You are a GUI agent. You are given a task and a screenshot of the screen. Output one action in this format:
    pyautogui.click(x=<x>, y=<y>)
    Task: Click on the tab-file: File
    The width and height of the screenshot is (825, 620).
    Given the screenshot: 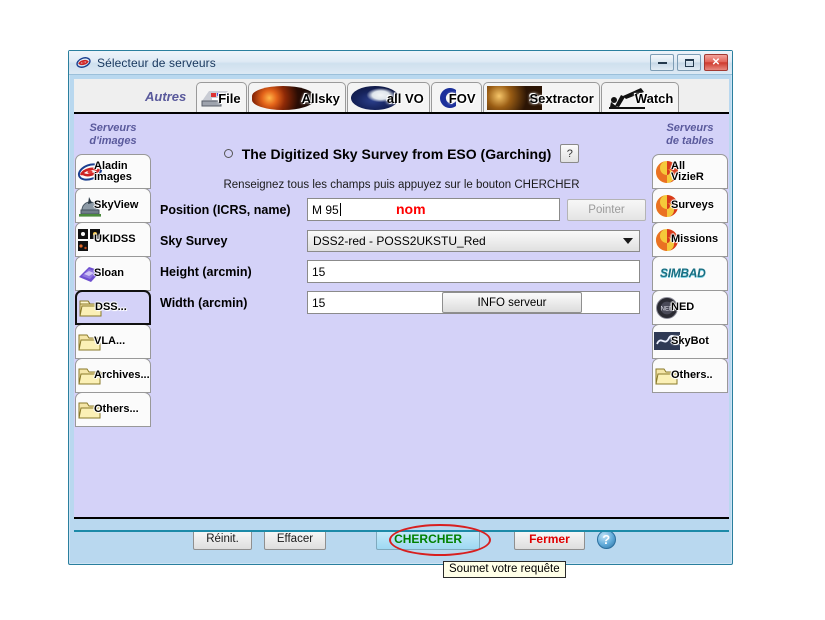 What is the action you would take?
    pyautogui.click(x=221, y=97)
    